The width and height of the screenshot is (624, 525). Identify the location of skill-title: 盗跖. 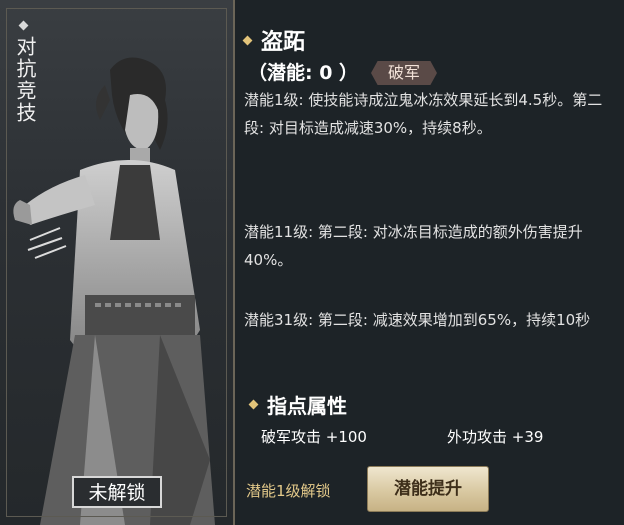
(274, 40).